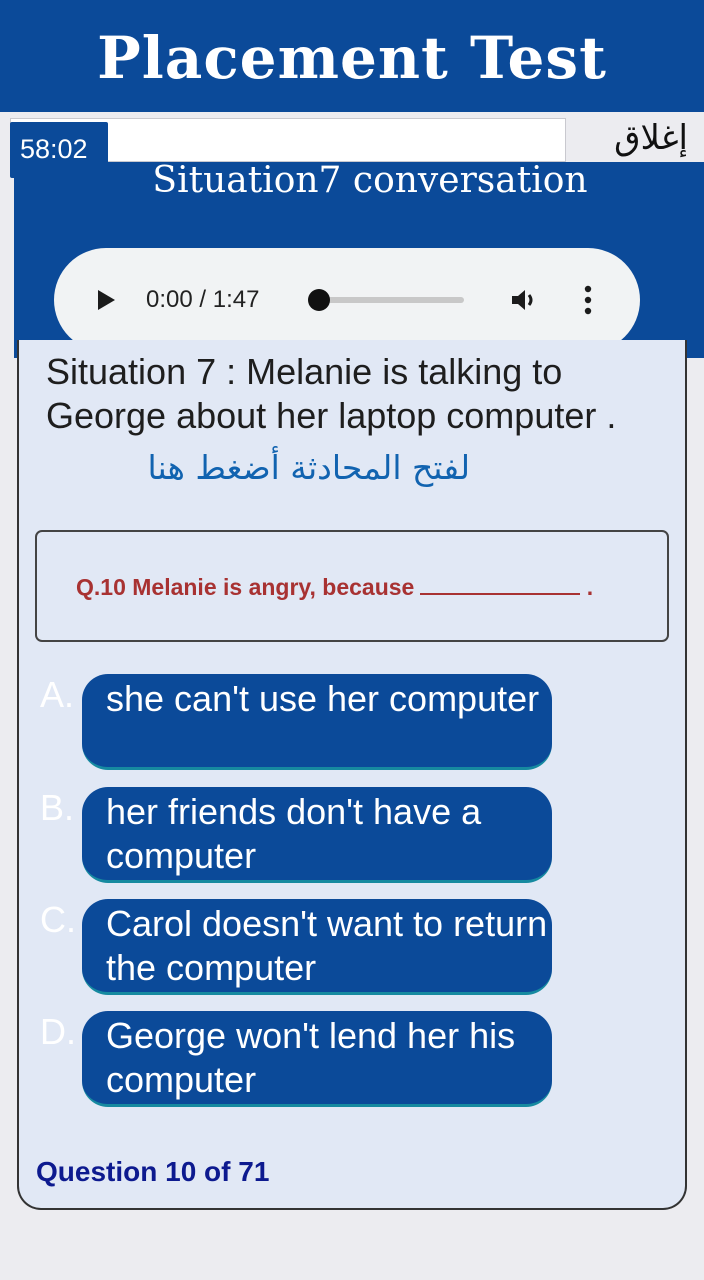 This screenshot has width=704, height=1280. Describe the element at coordinates (153, 1171) in the screenshot. I see `question-counter: Question 10 of 71` at that location.